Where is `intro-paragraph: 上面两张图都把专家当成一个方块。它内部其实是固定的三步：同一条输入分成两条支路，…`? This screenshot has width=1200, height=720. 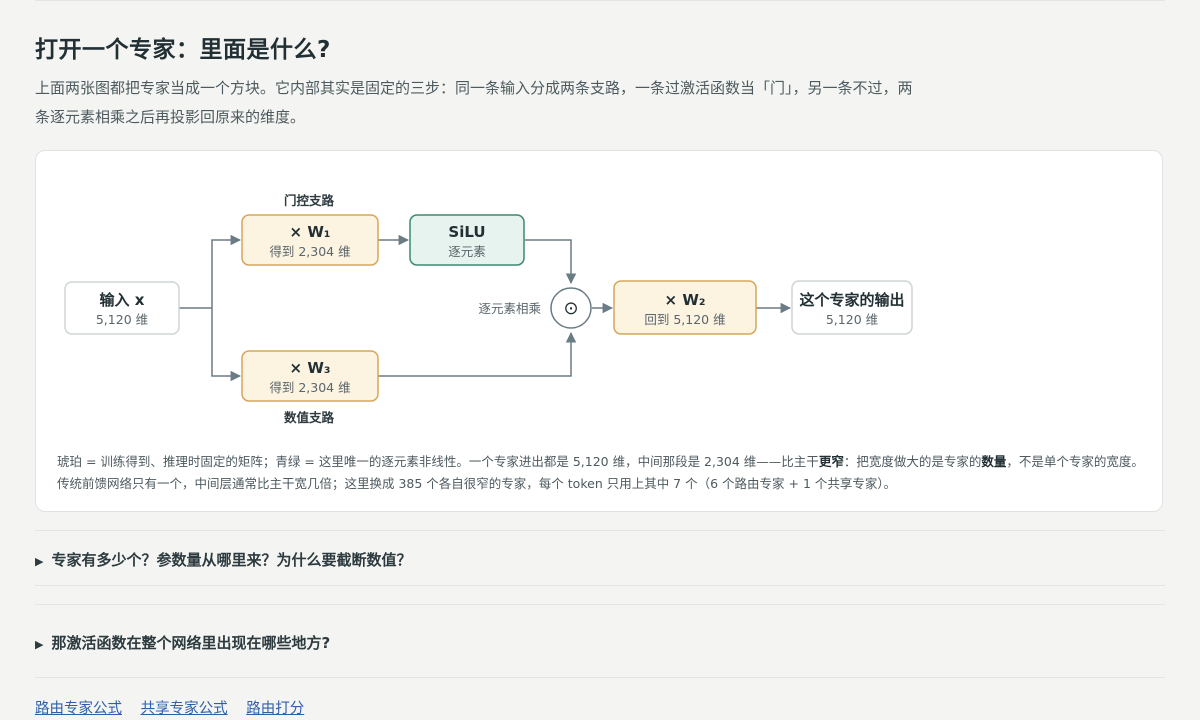 intro-paragraph: 上面两张图都把专家当成一个方块。它内部其实是固定的三步：同一条输入分成两条支路，… is located at coordinates (474, 102).